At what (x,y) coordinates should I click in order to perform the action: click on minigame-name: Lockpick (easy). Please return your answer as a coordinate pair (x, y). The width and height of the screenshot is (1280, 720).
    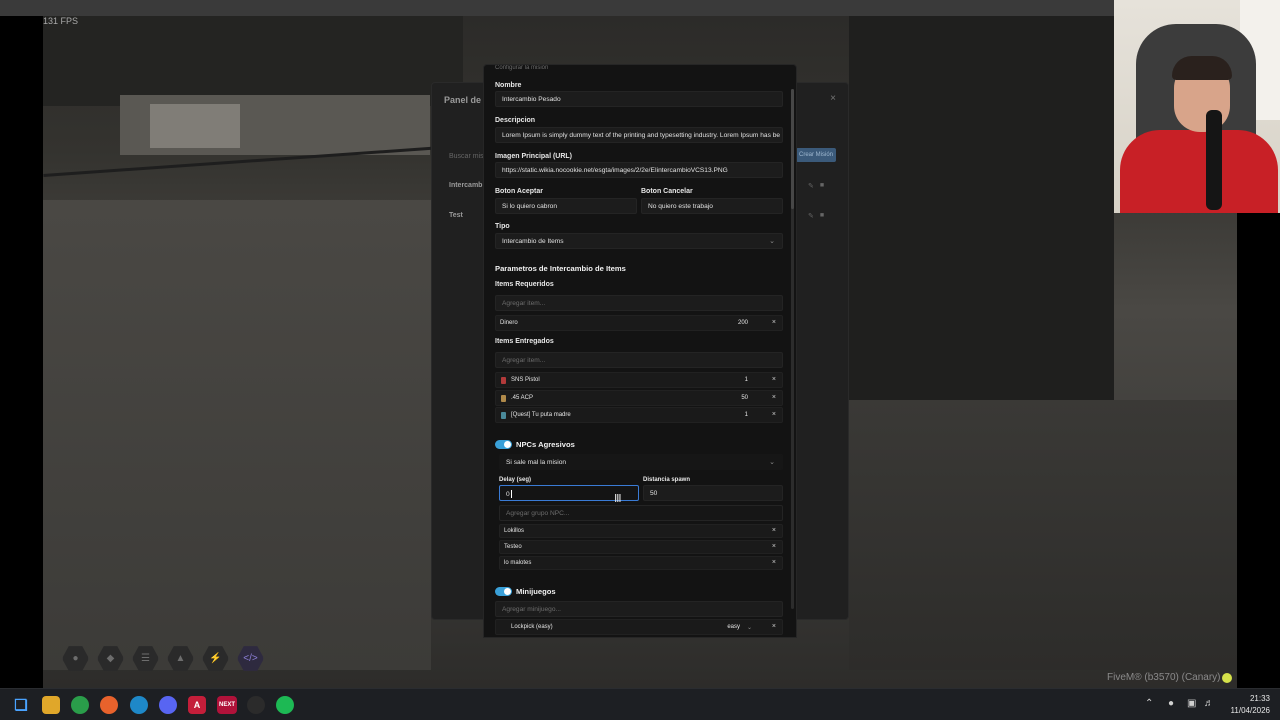
    Looking at the image, I should click on (532, 627).